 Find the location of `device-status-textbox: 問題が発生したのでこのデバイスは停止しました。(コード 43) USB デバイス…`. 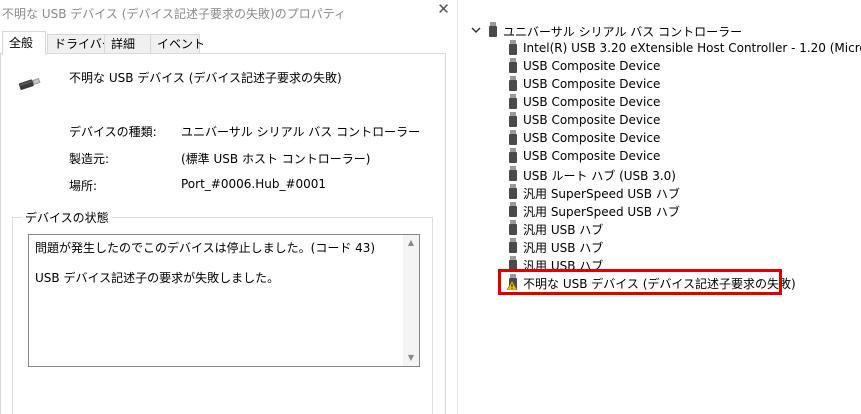

device-status-textbox: 問題が発生したのでこのデバイスは停止しました。(コード 43) USB デバイス… is located at coordinates (224, 300).